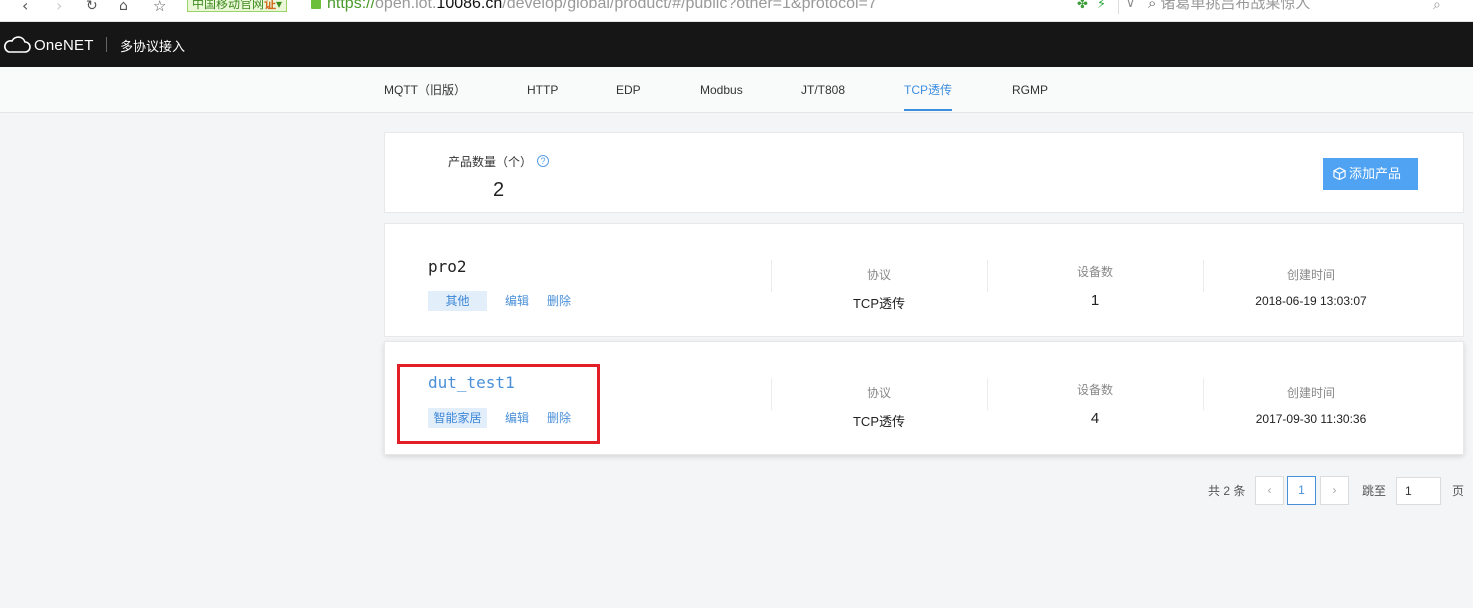 Image resolution: width=1473 pixels, height=608 pixels. What do you see at coordinates (351, 6) in the screenshot?
I see `url-scheme: https://` at bounding box center [351, 6].